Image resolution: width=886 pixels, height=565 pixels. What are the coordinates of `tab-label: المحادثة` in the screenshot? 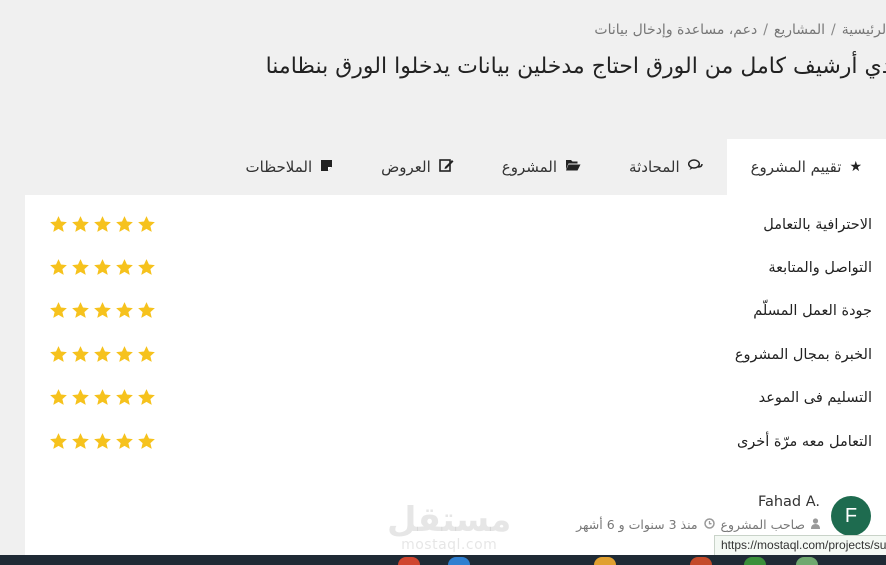 It's located at (654, 167).